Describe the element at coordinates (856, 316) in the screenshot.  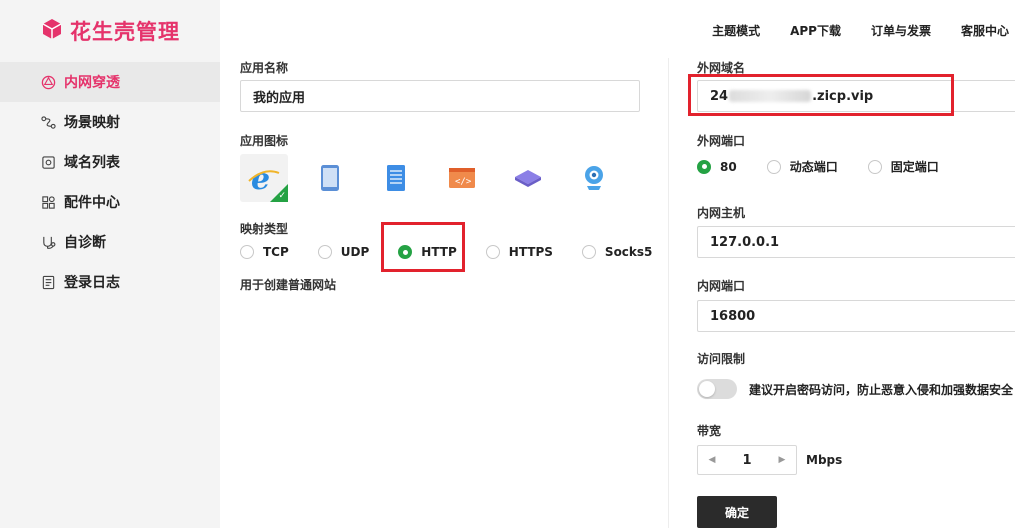
I see `internal-port-input: 16800` at that location.